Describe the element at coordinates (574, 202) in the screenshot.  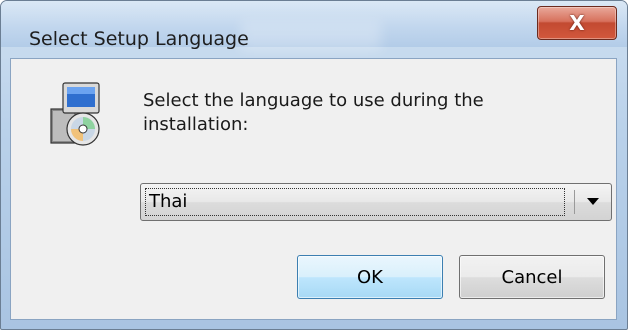
I see `select-divider` at that location.